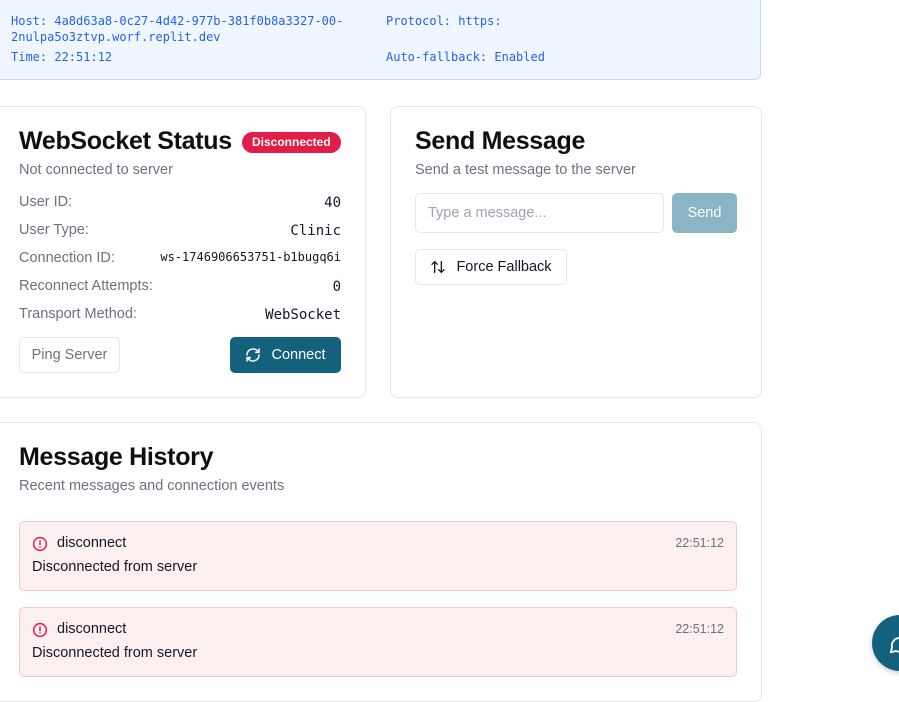  What do you see at coordinates (152, 486) in the screenshot?
I see `history-card-subtitle: Recent messages and connection events` at bounding box center [152, 486].